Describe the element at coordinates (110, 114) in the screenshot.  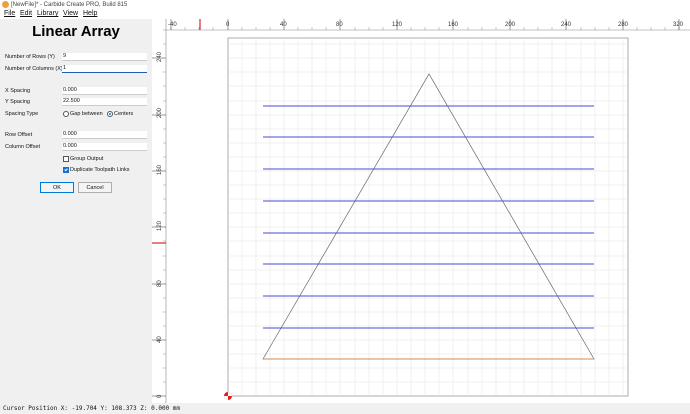
I see `spacing-centers-radio` at that location.